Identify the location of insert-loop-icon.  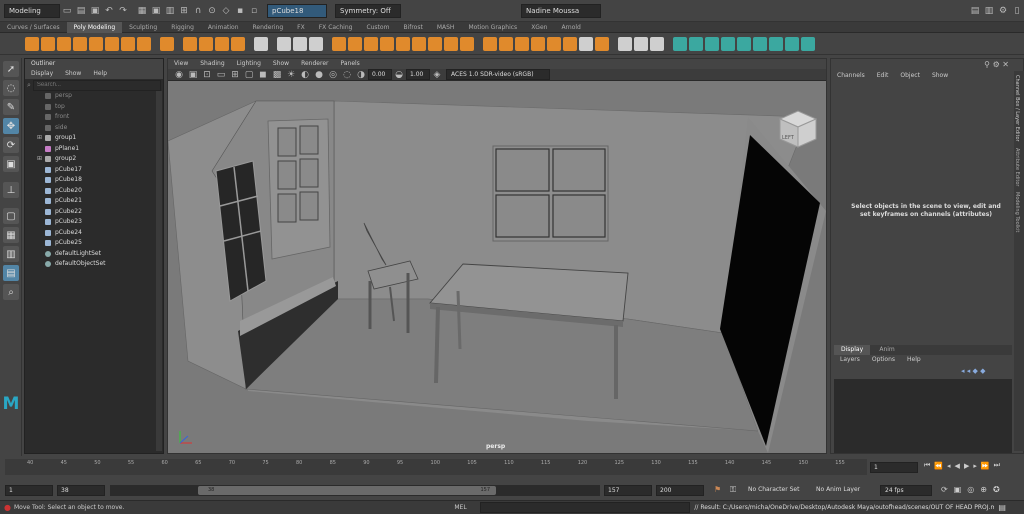
(506, 43).